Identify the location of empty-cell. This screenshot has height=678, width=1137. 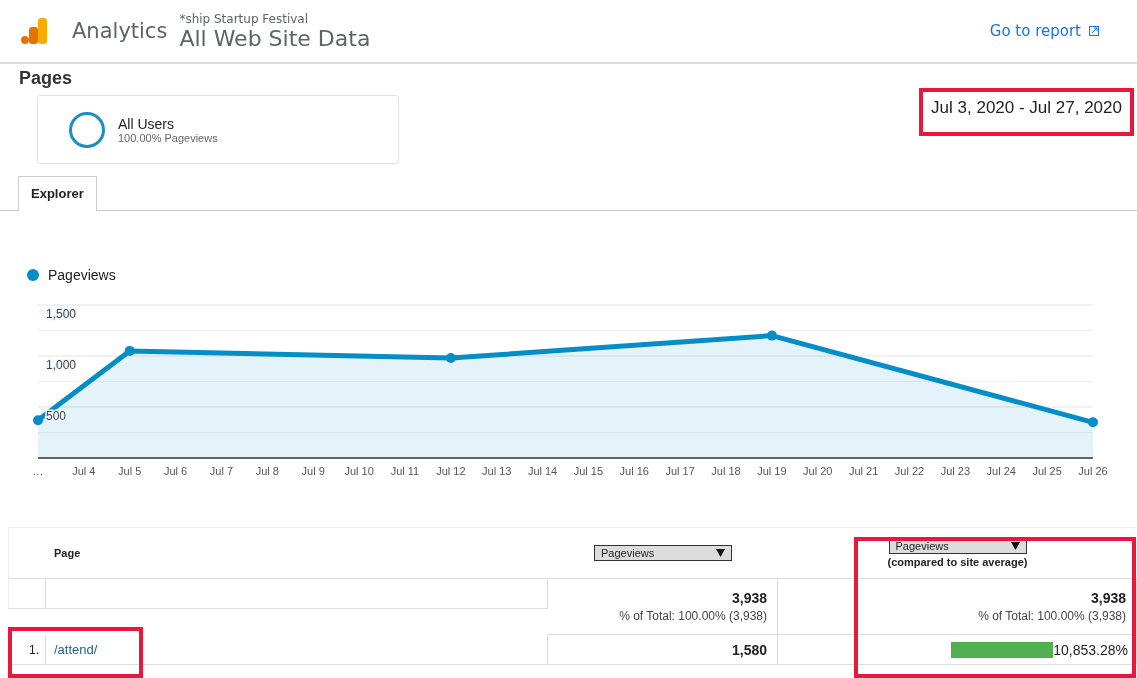
(27, 594).